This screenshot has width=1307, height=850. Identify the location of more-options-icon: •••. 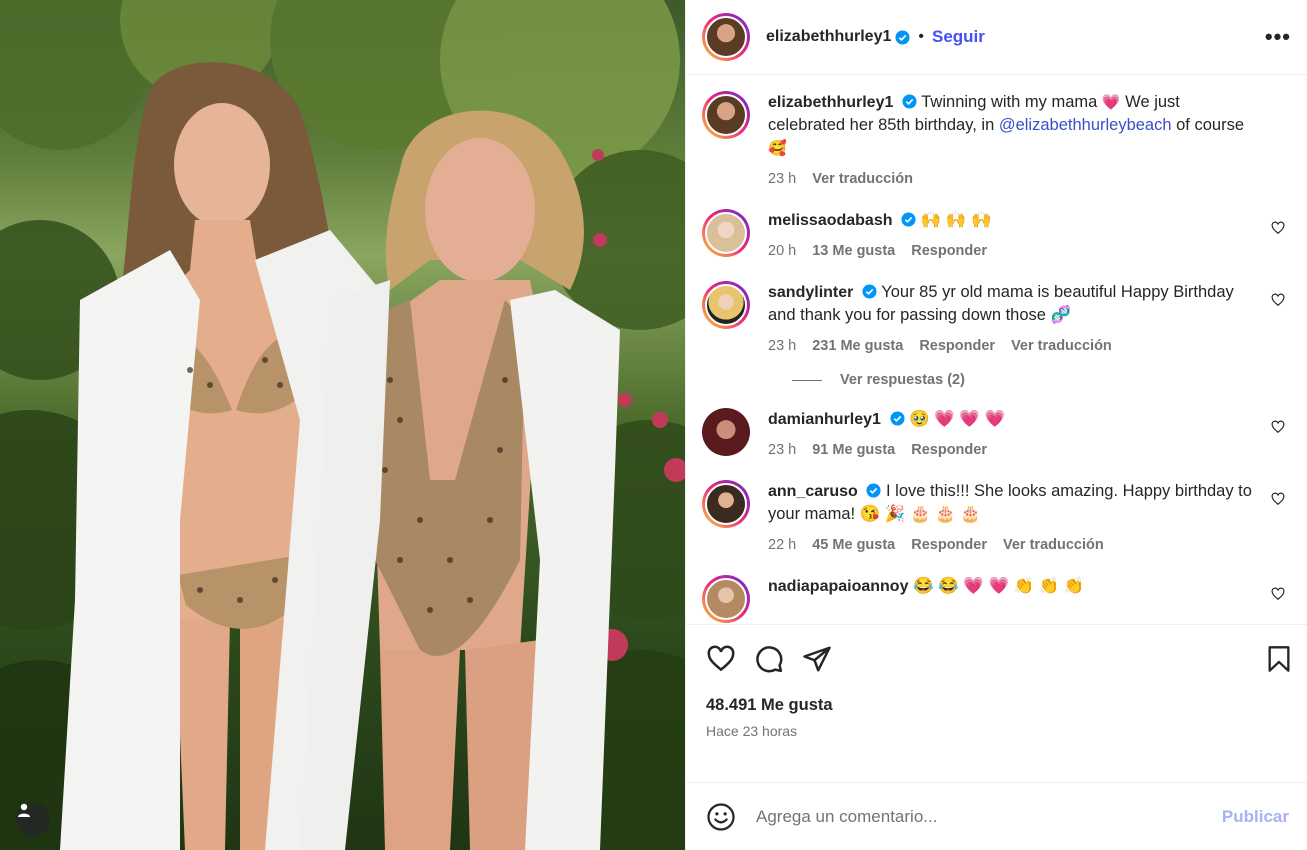
(1278, 37).